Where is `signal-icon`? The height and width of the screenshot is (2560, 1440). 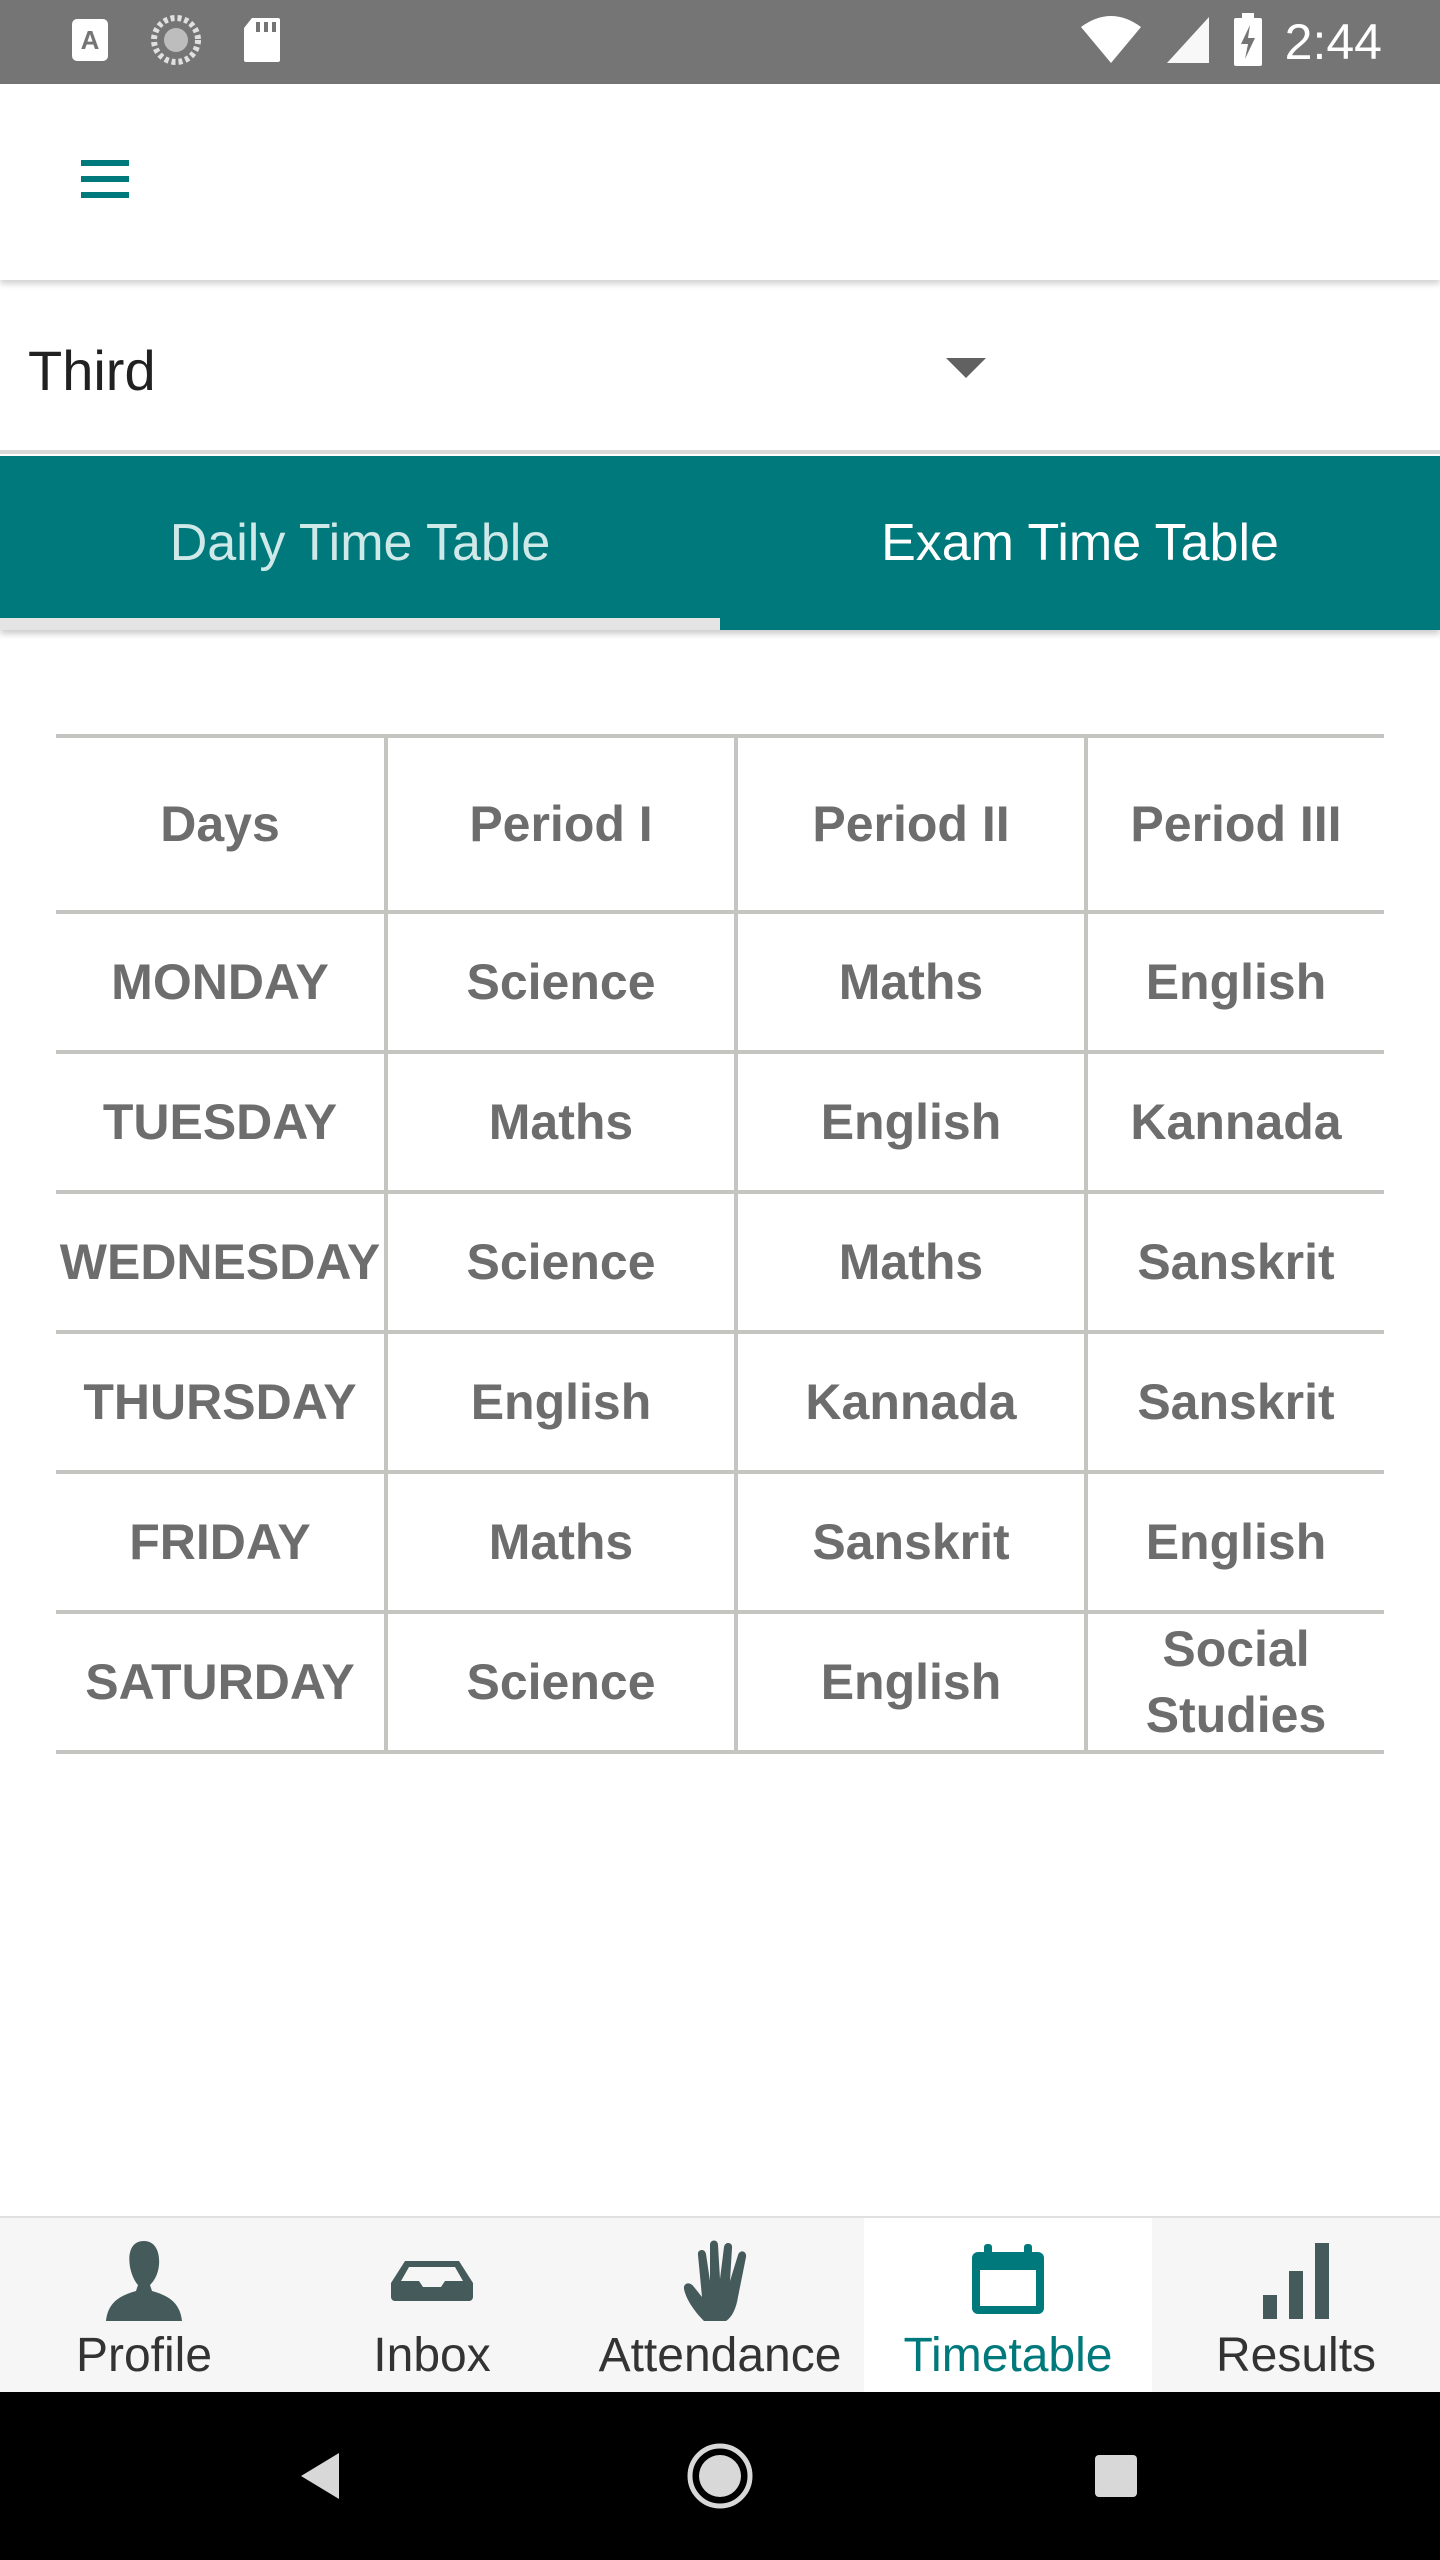
signal-icon is located at coordinates (1188, 42).